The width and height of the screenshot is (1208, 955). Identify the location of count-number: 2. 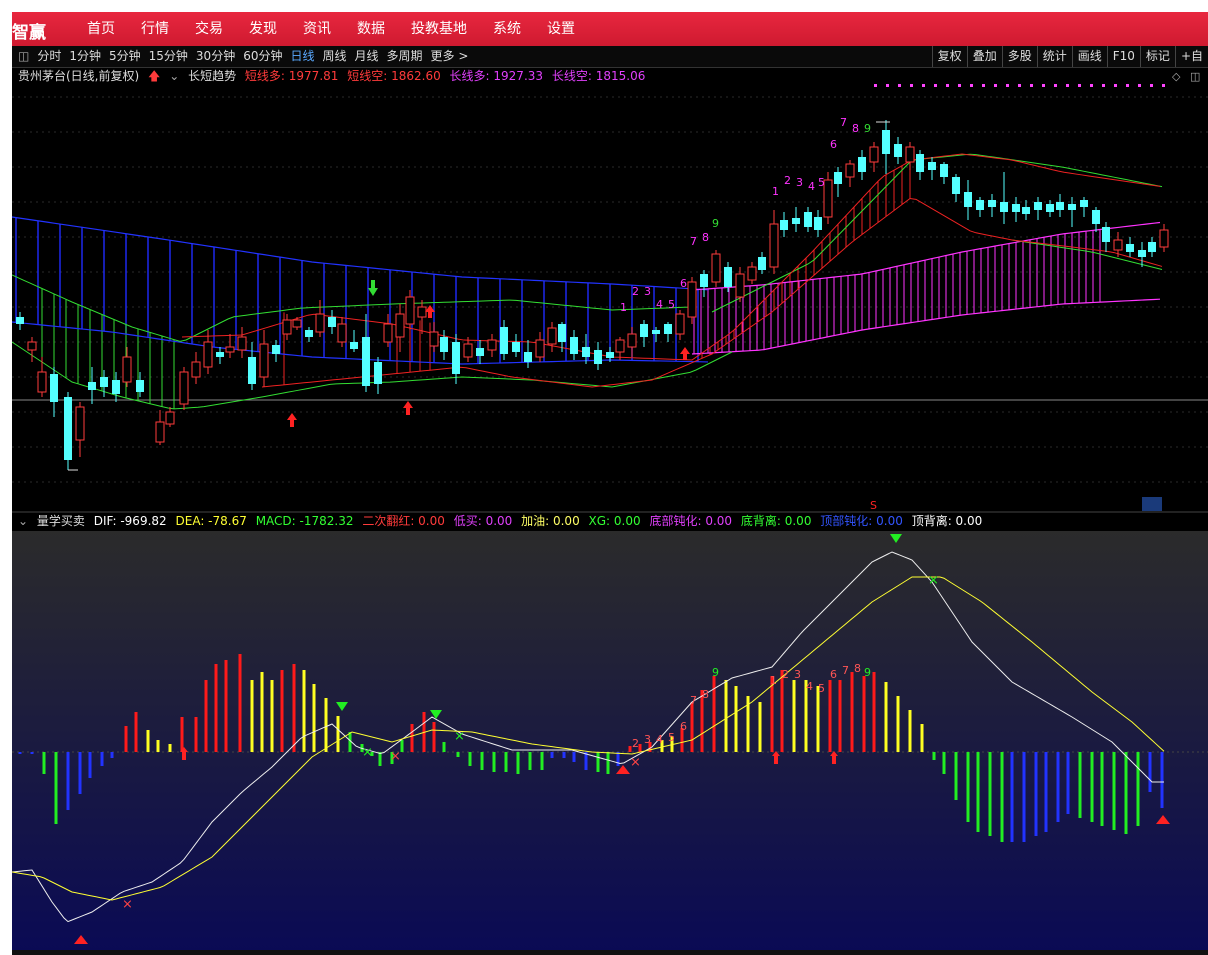
(635, 291).